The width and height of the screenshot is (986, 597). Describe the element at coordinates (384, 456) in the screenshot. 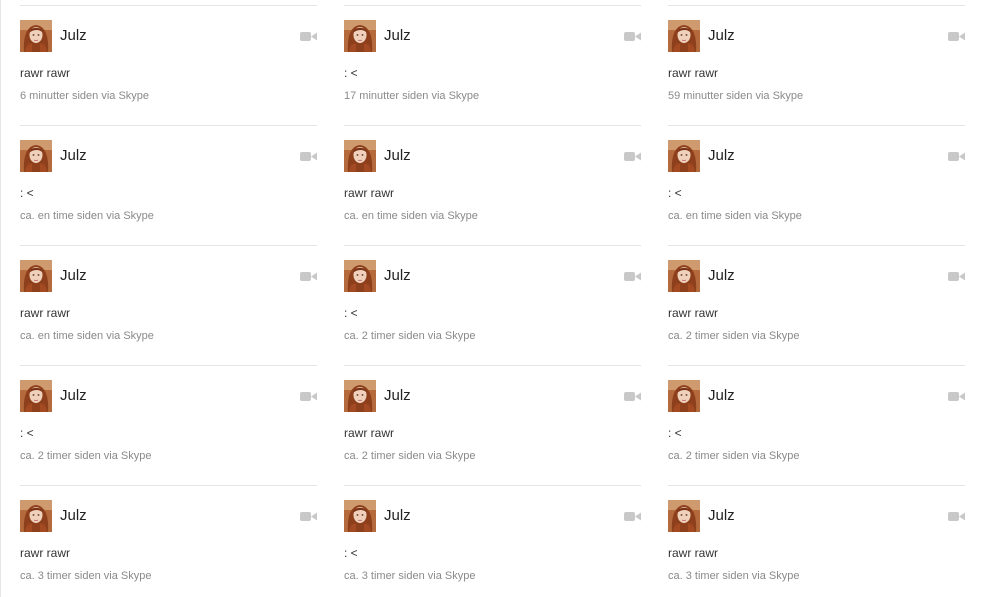

I see `timestamp: ca. 2 timer siden` at that location.